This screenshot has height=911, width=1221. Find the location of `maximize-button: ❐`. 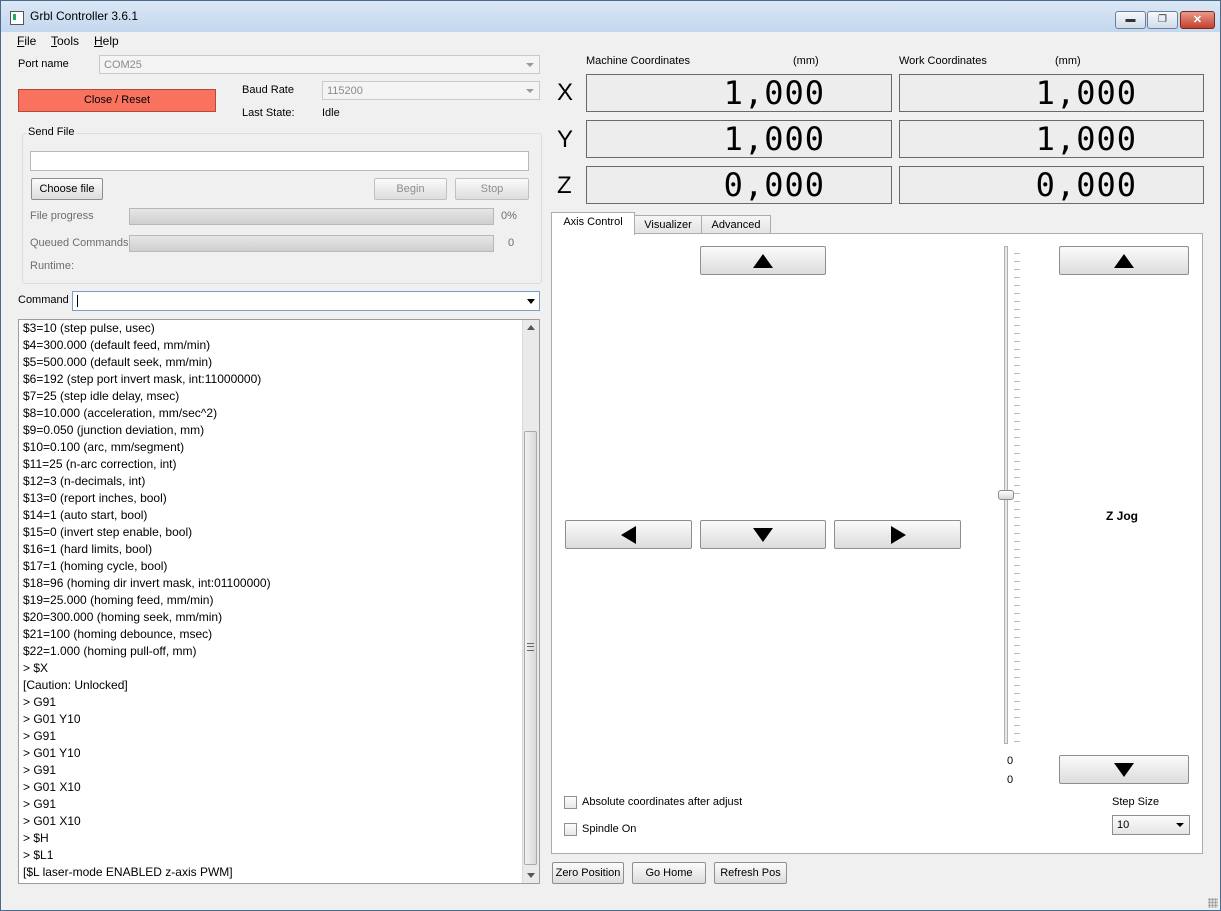

maximize-button: ❐ is located at coordinates (1162, 20).